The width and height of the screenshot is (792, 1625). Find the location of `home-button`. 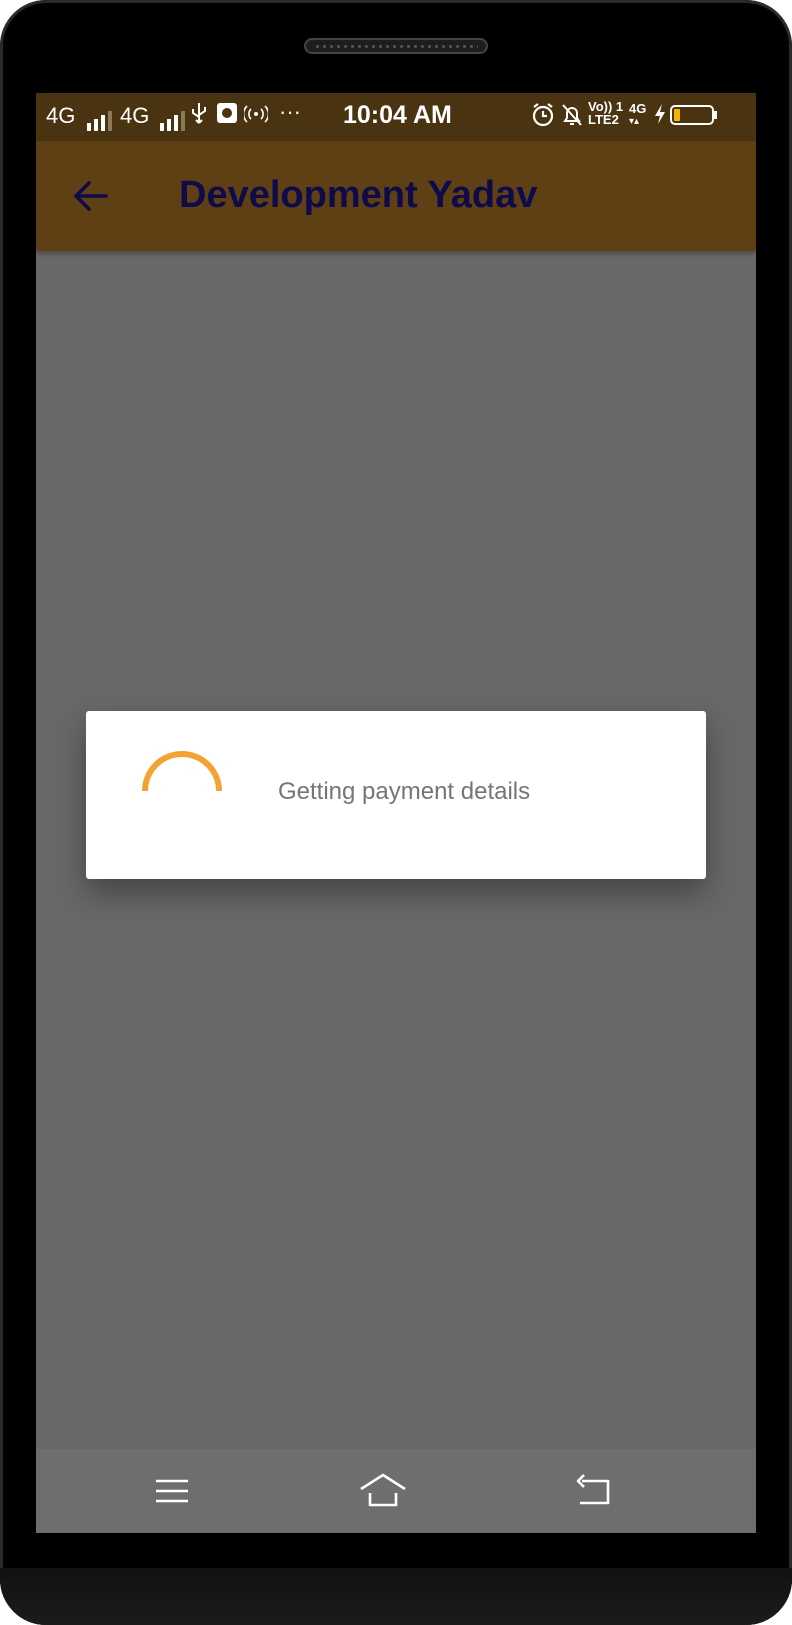

home-button is located at coordinates (382, 1491).